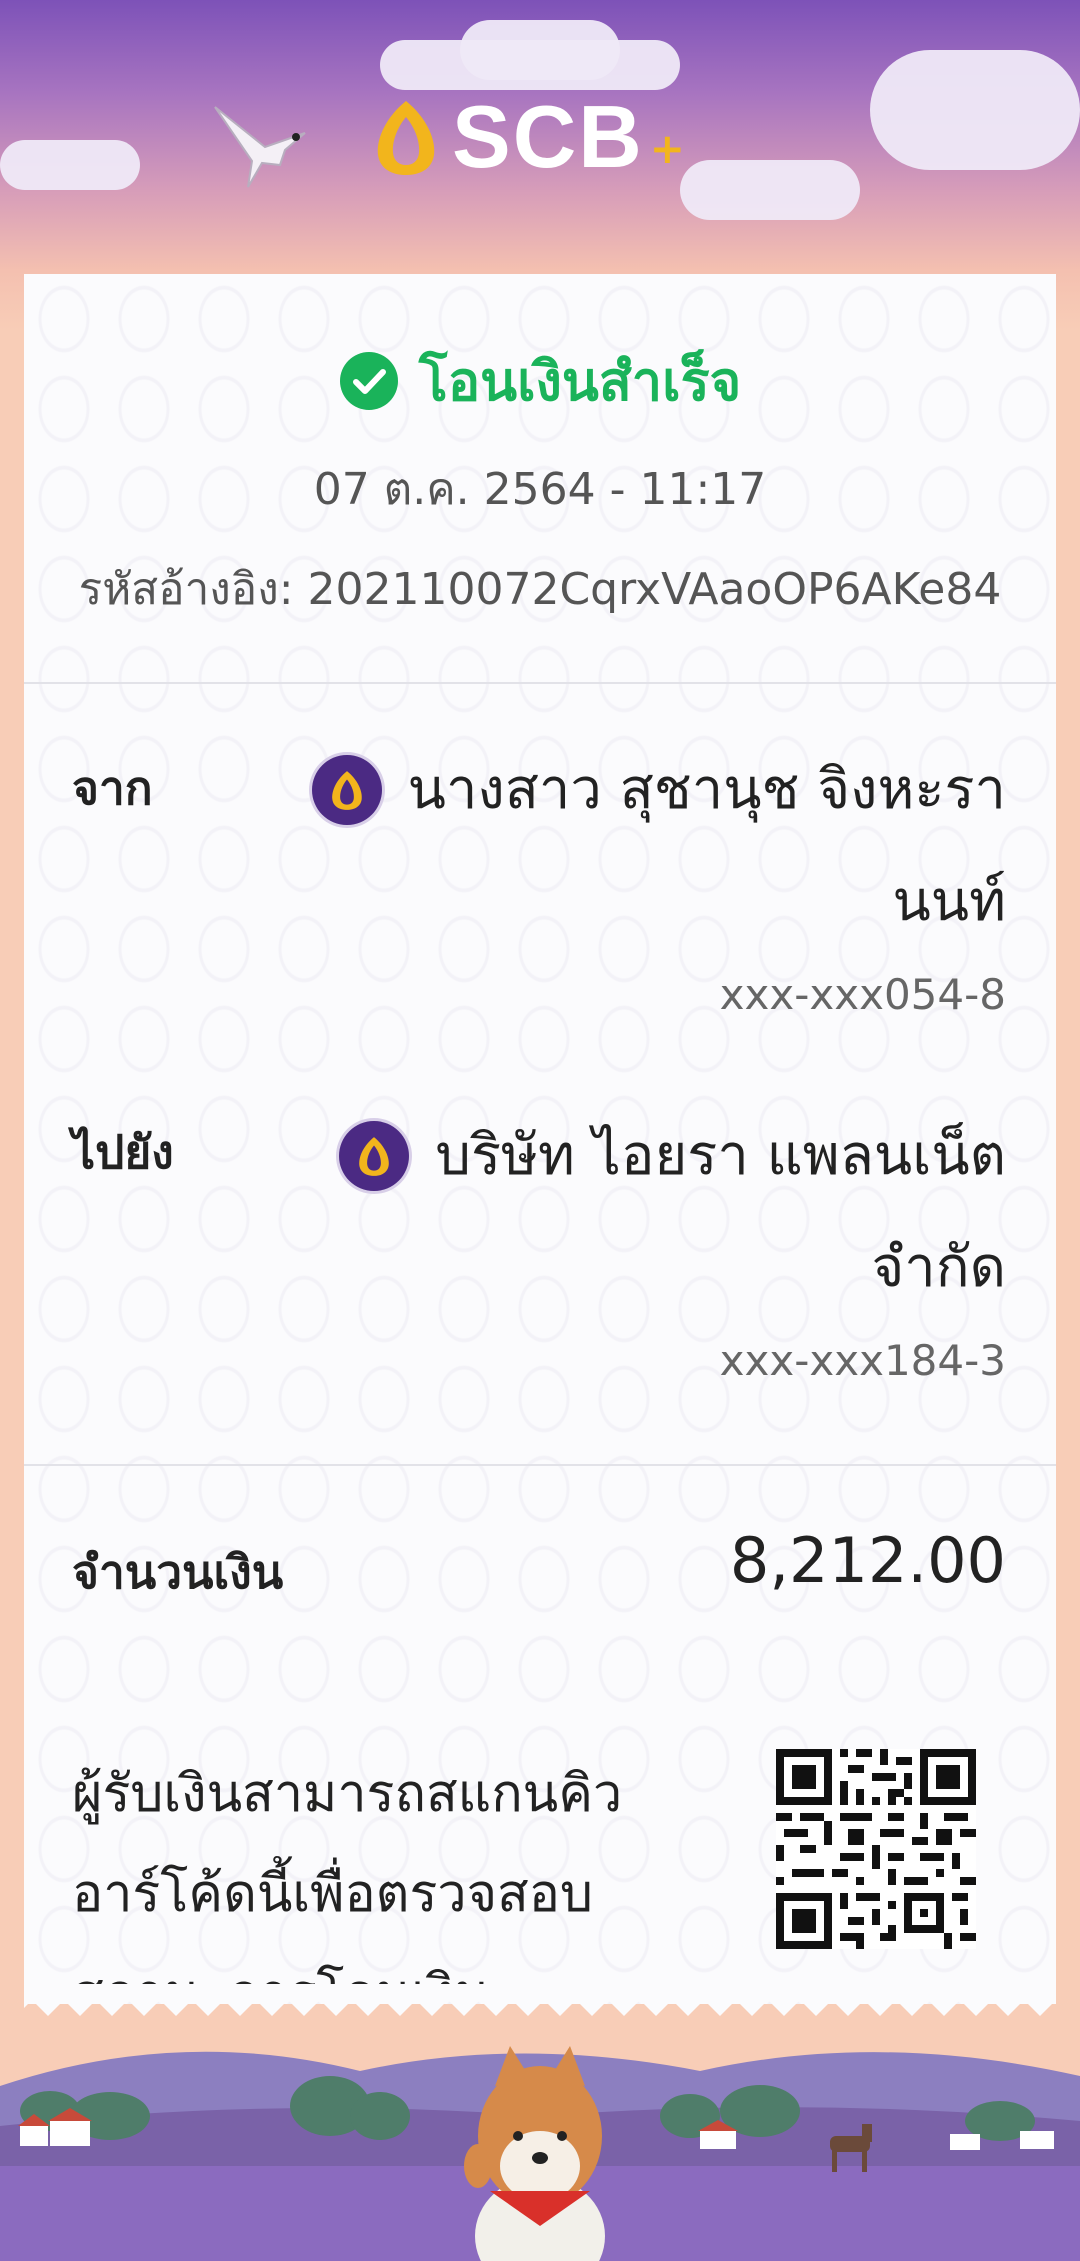  Describe the element at coordinates (540, 2001) in the screenshot. I see `receipt-torn-edge` at that location.